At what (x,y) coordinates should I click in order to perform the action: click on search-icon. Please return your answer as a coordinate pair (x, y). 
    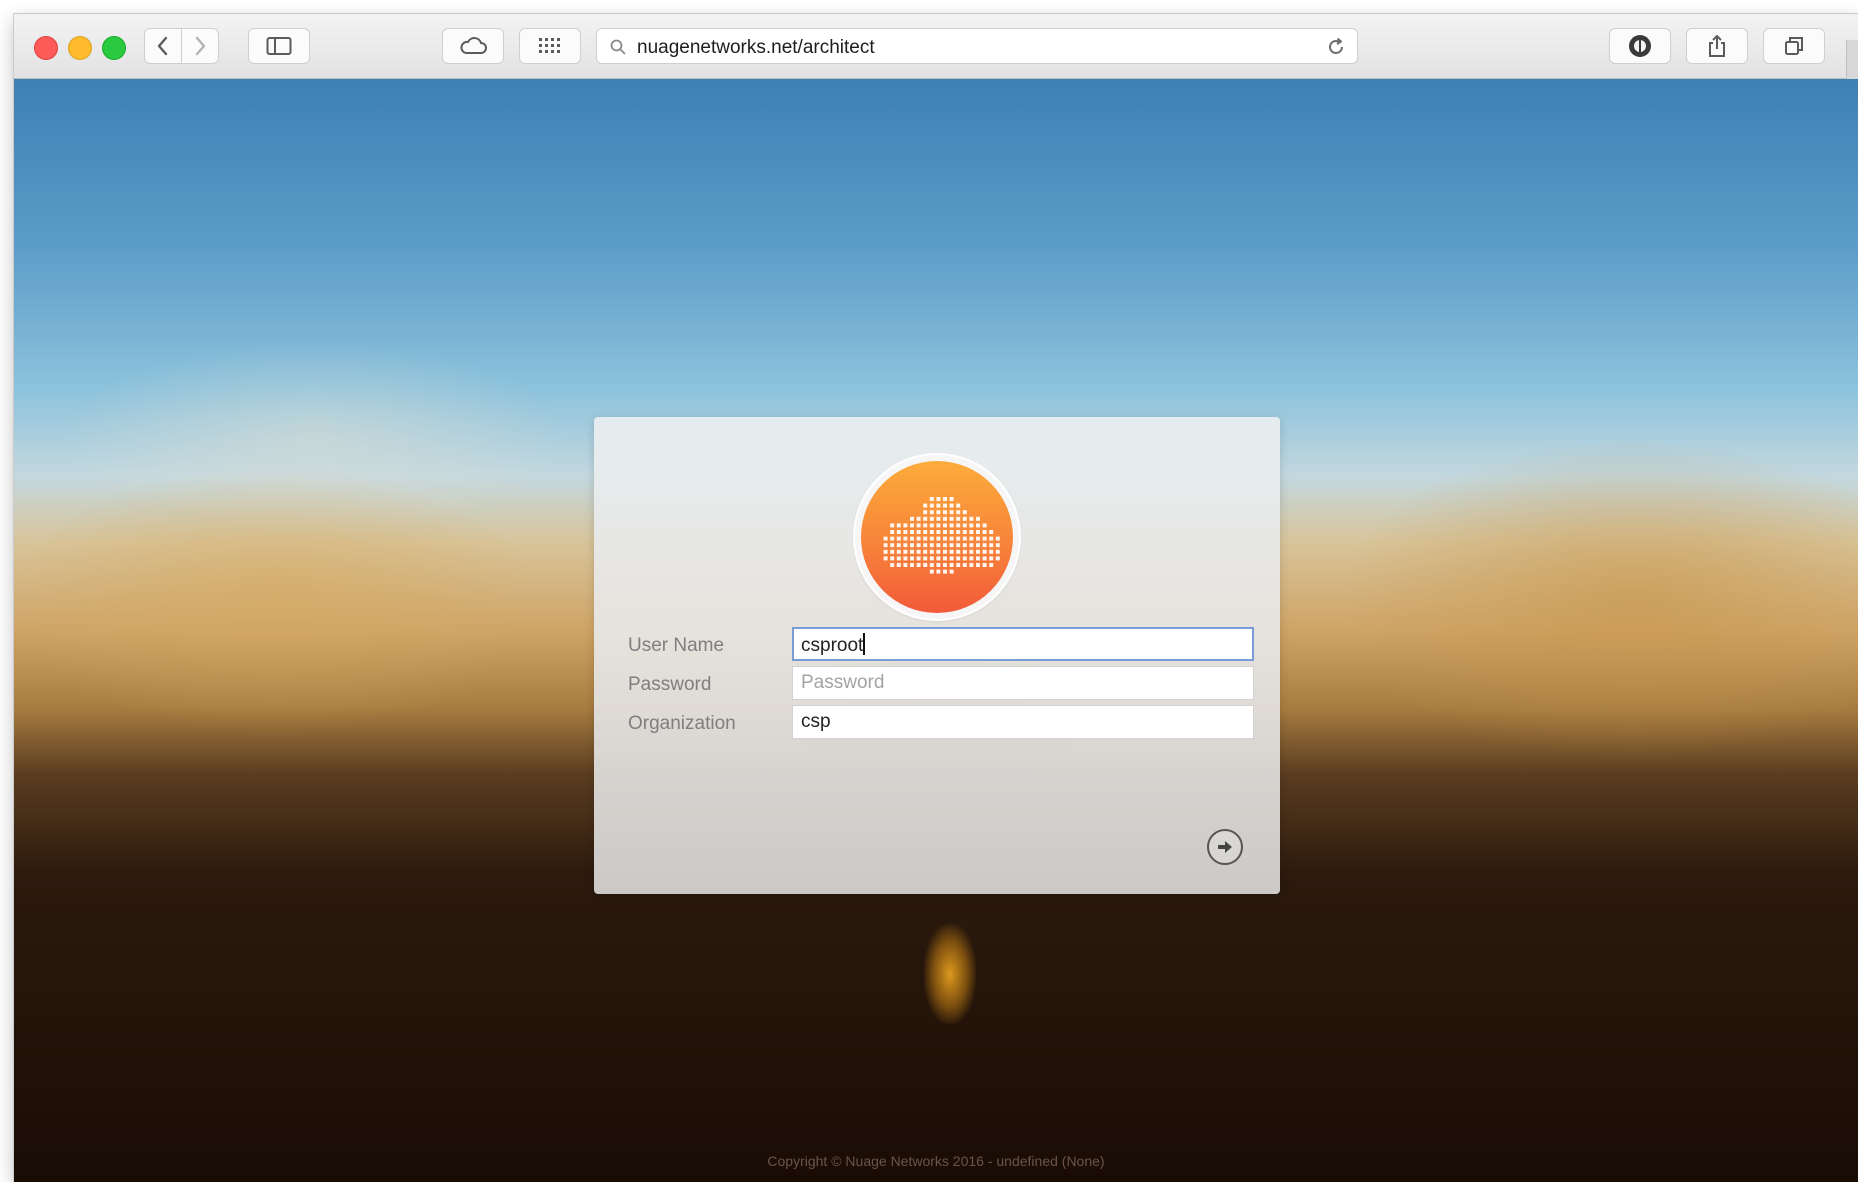
    Looking at the image, I should click on (618, 47).